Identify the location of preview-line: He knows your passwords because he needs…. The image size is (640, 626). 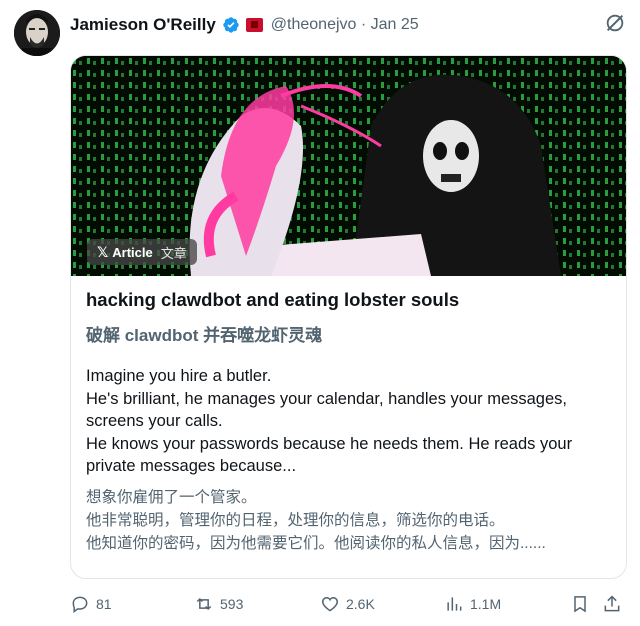
(329, 443).